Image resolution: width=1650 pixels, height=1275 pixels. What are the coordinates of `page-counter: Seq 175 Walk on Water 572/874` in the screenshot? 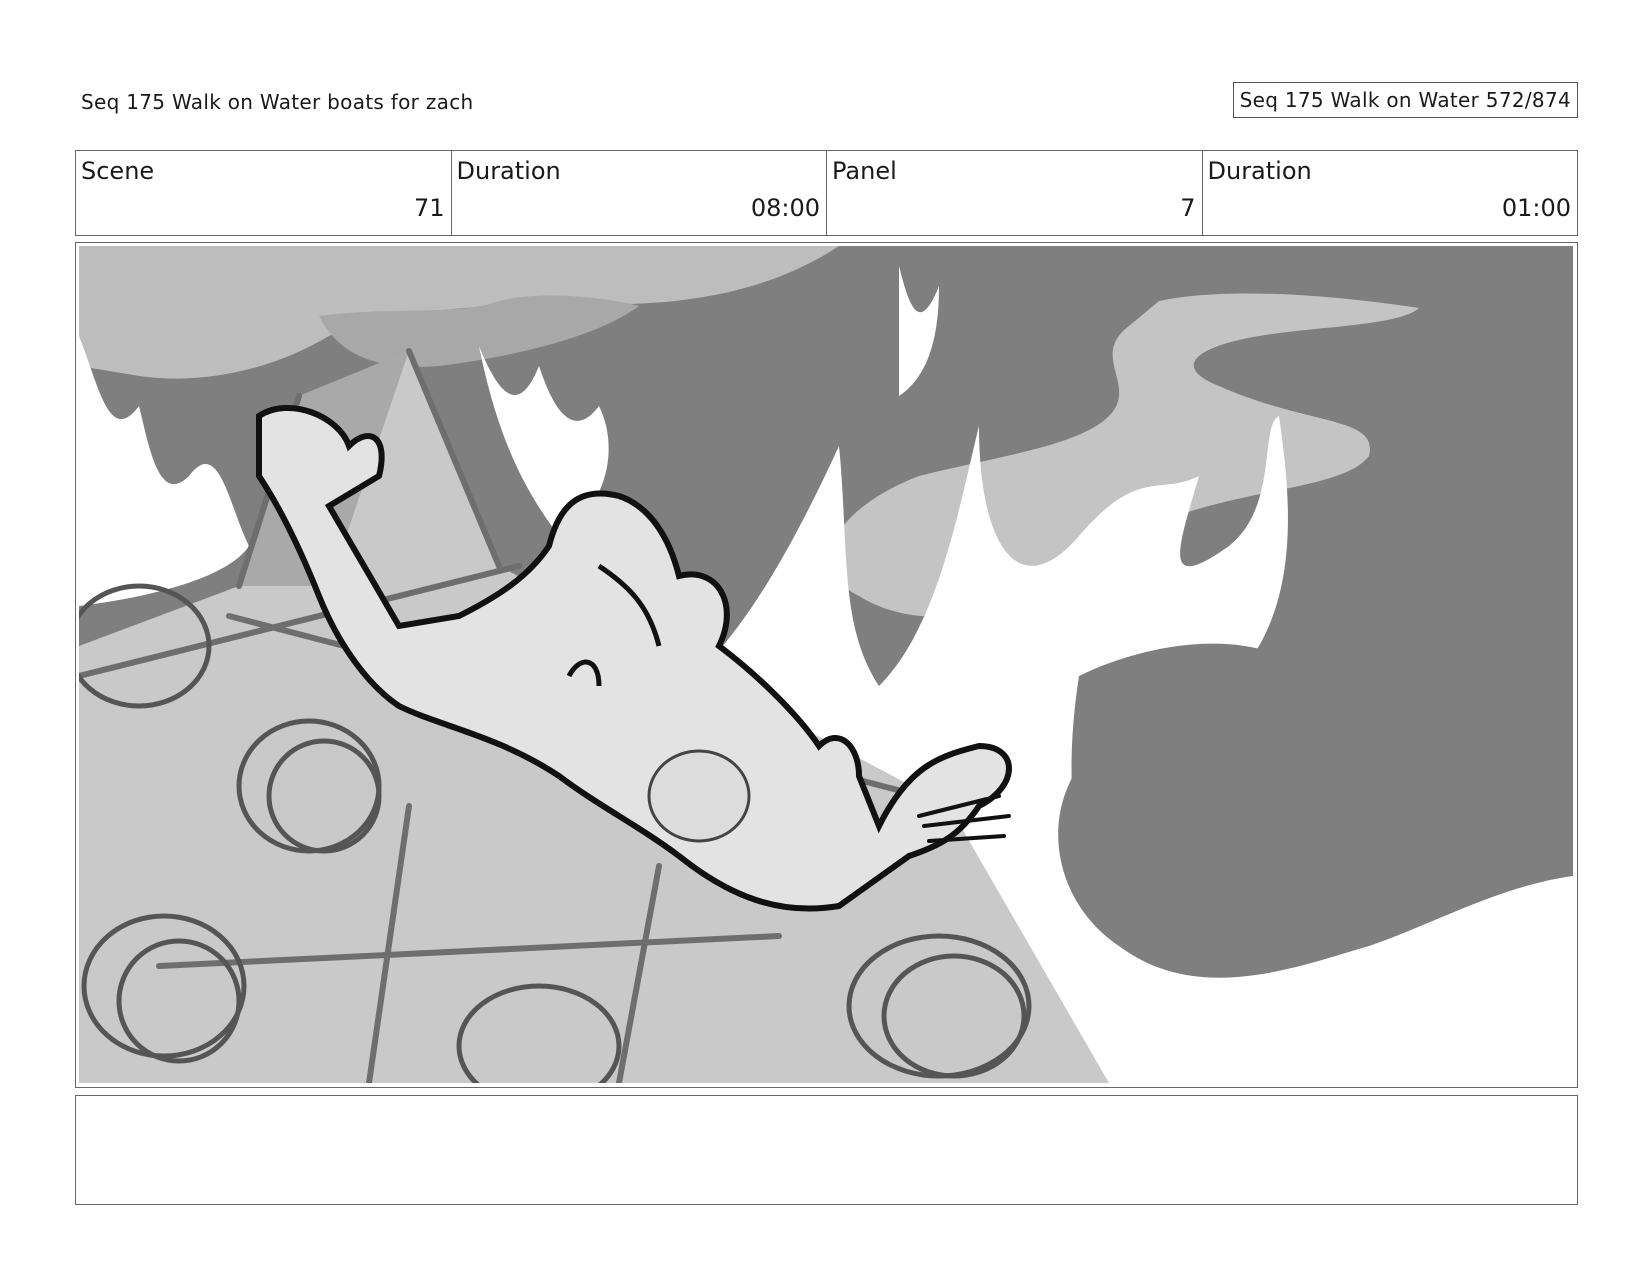 It's located at (1405, 100).